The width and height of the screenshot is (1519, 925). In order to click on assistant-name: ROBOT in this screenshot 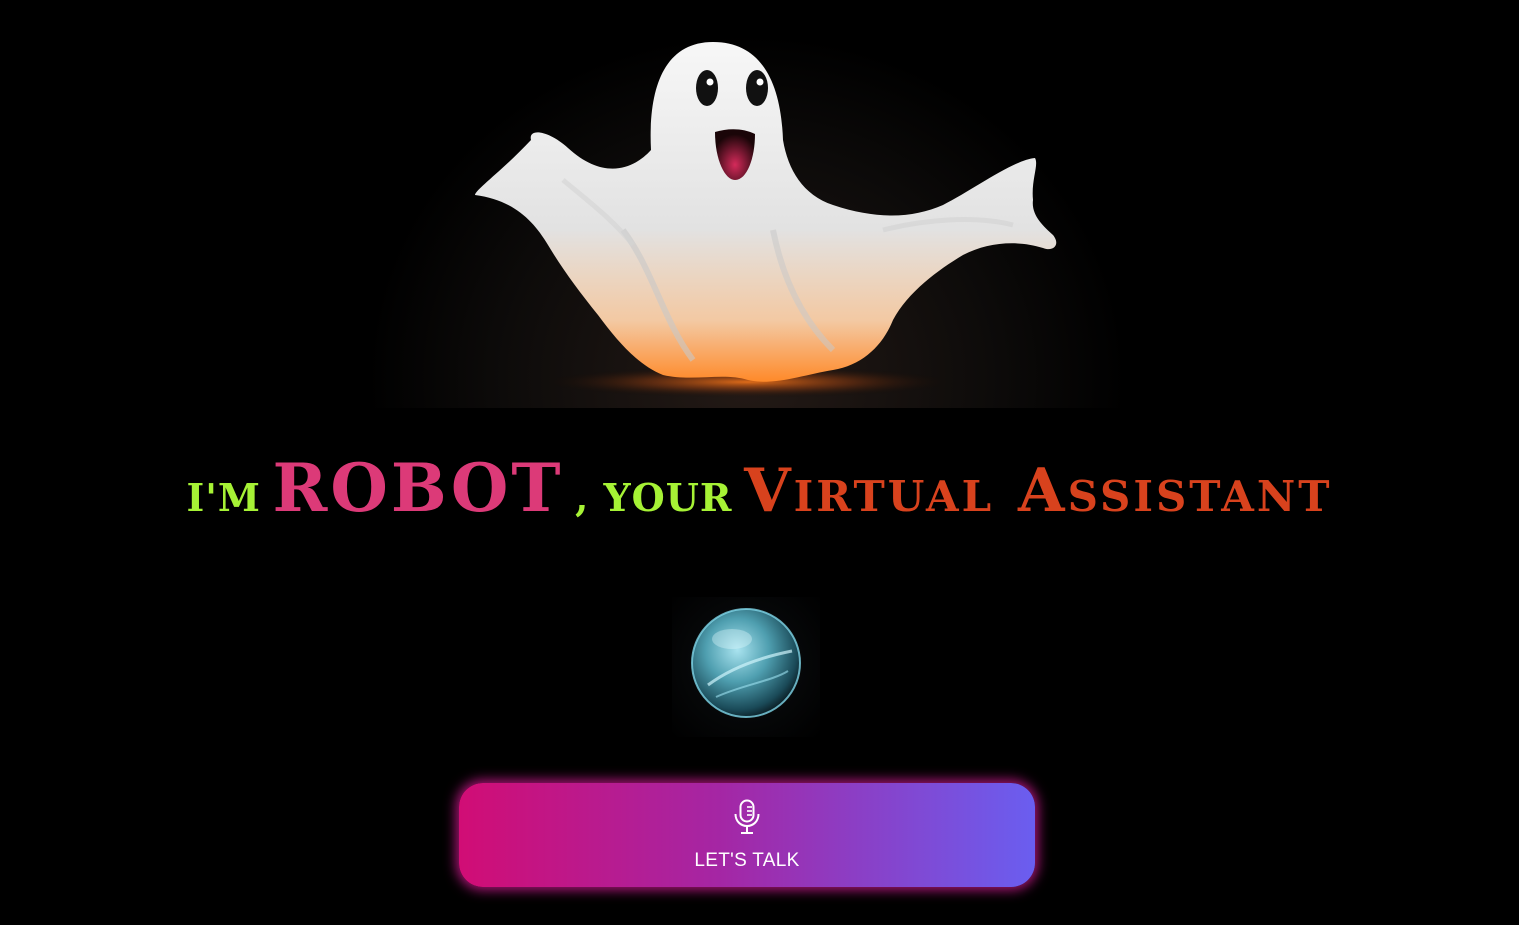, I will do `click(418, 488)`.